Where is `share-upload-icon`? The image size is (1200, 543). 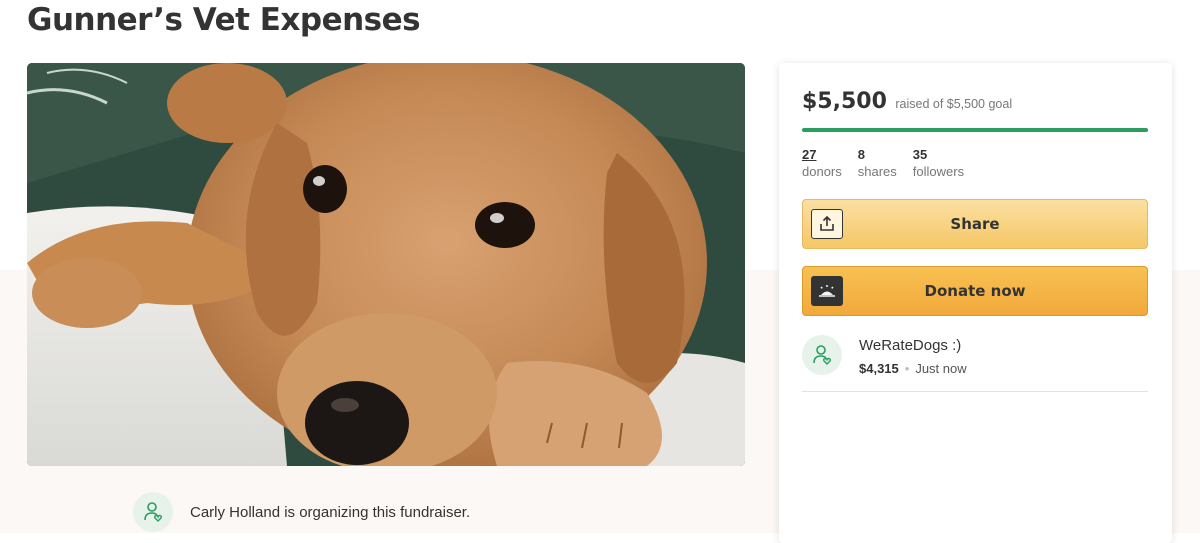 share-upload-icon is located at coordinates (827, 224).